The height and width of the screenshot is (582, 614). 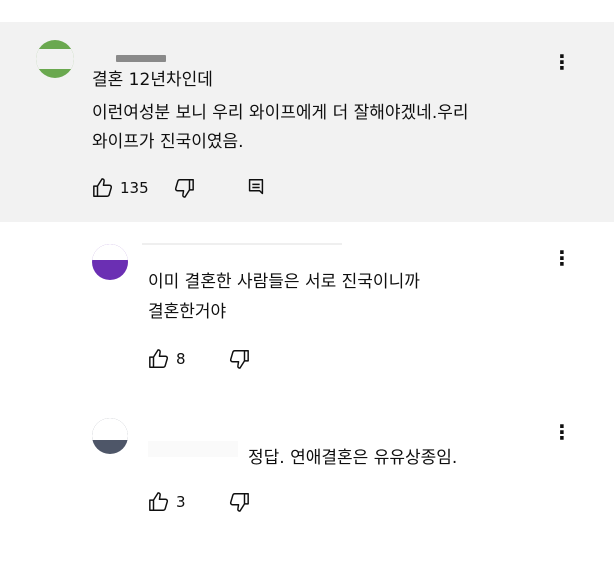 What do you see at coordinates (199, 502) in the screenshot?
I see `comment-actions: 3` at bounding box center [199, 502].